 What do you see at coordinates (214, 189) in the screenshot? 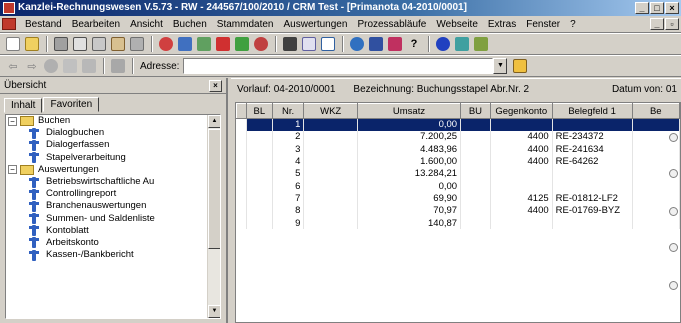
I see `scroll-thumb` at bounding box center [214, 189].